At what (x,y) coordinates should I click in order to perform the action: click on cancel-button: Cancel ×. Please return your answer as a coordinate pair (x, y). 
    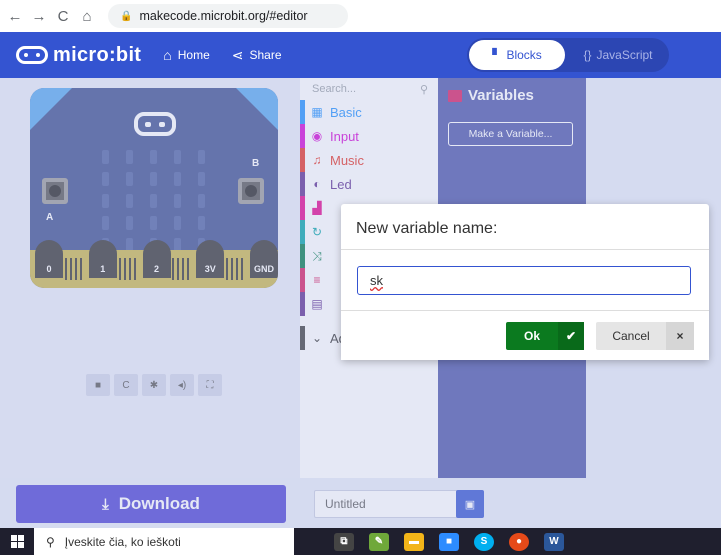
    Looking at the image, I should click on (645, 336).